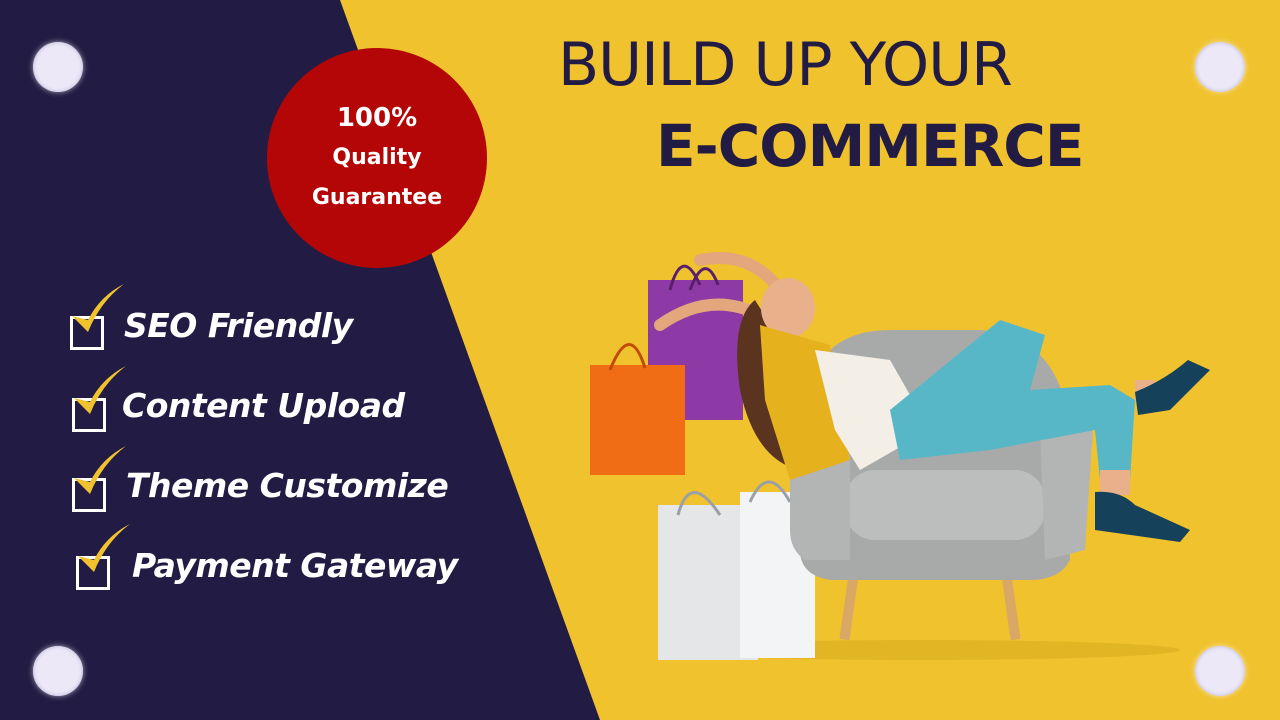 The image size is (1280, 720). Describe the element at coordinates (238, 325) in the screenshot. I see `feature-label: SEO Friendly` at that location.